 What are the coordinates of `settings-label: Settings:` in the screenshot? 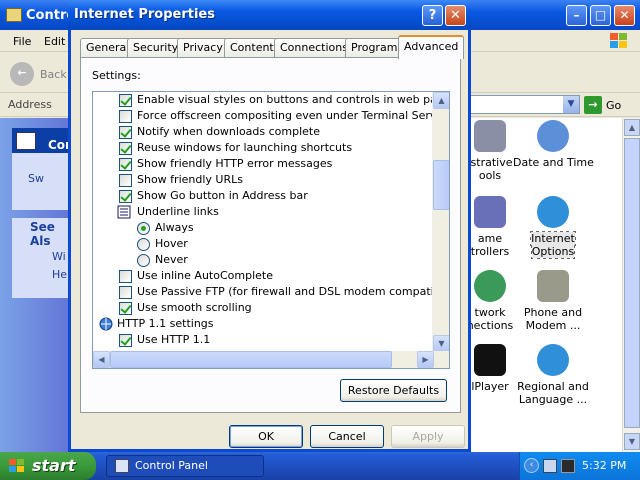 It's located at (116, 75).